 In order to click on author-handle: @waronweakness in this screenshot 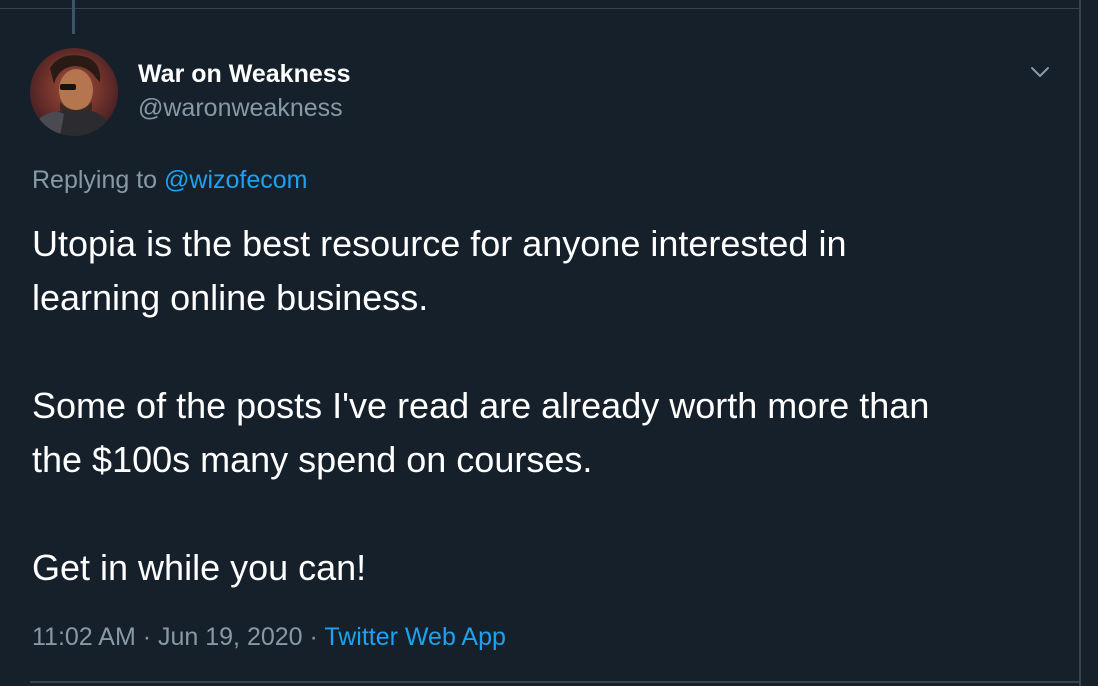, I will do `click(240, 108)`.